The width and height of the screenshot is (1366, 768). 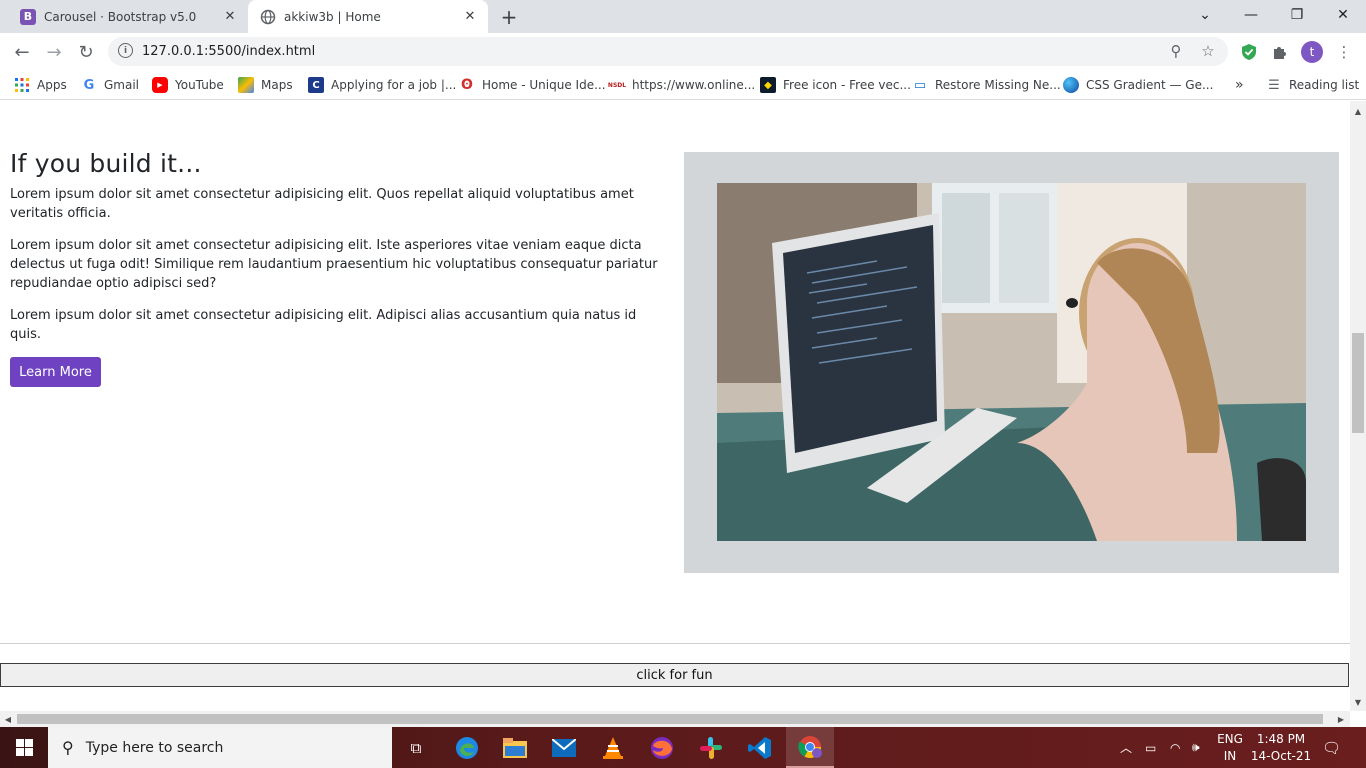 What do you see at coordinates (52, 85) in the screenshot?
I see `bookmark-label: Apps` at bounding box center [52, 85].